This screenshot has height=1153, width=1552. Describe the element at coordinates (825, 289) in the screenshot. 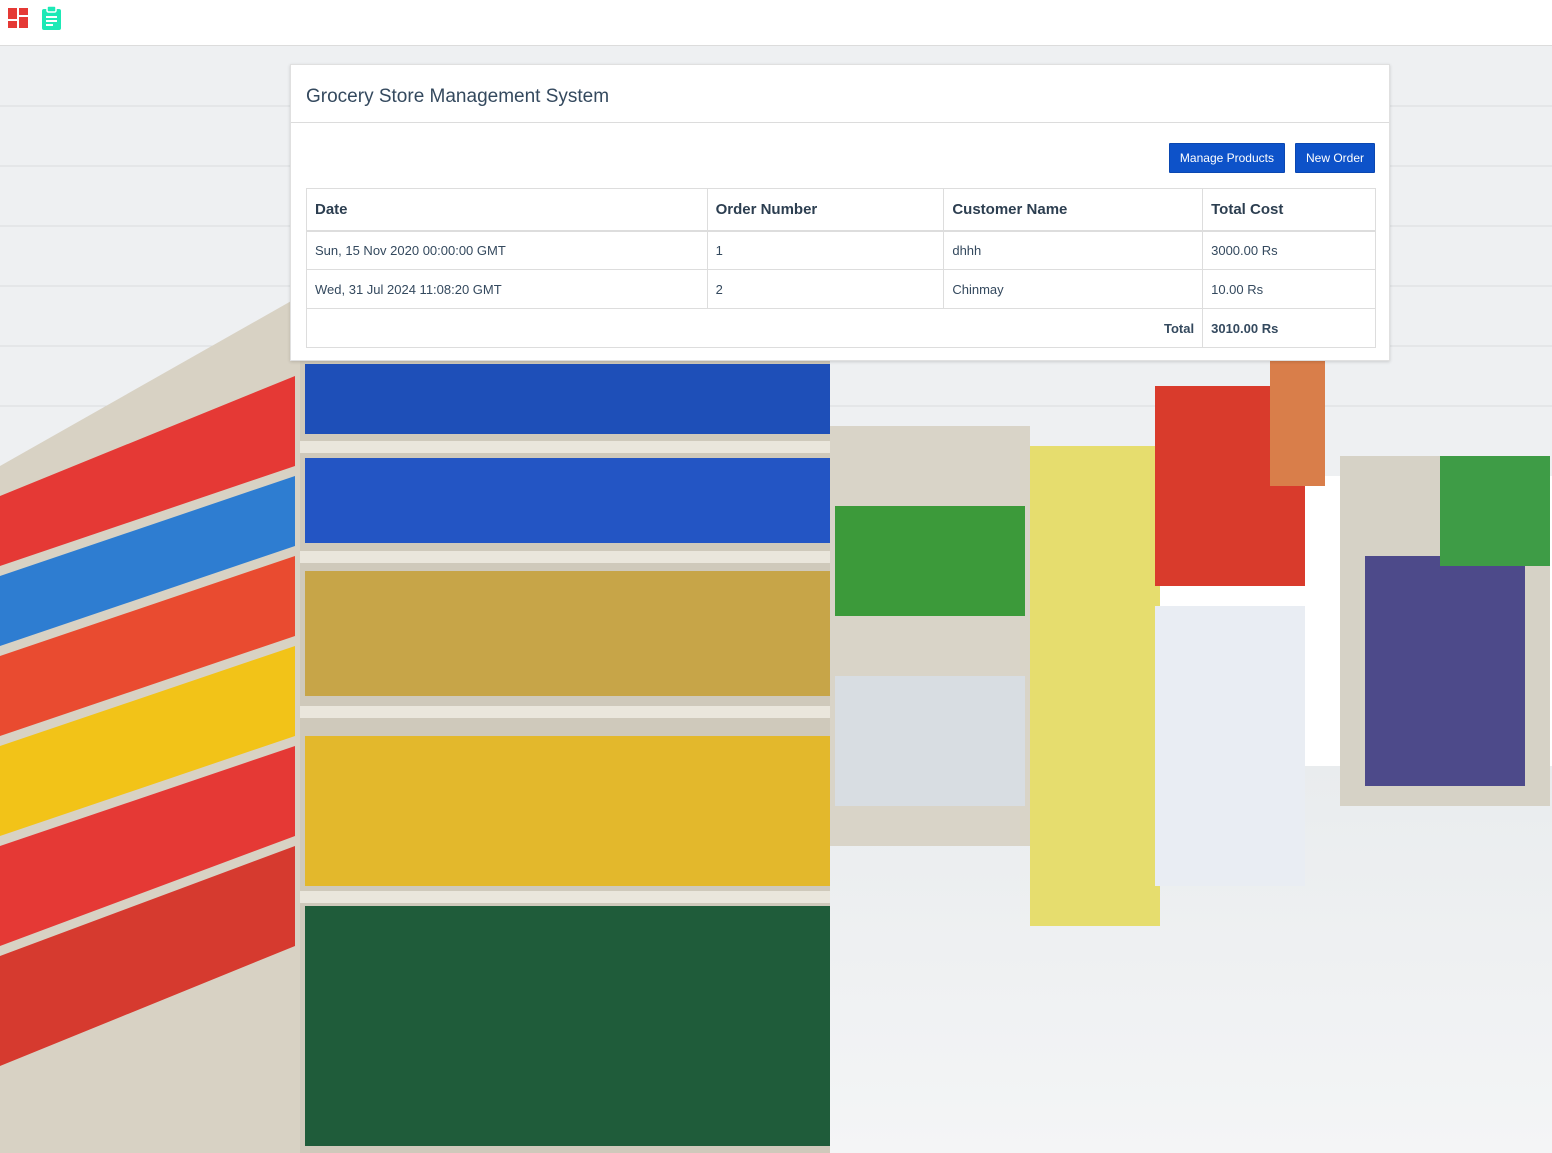

I see `order-number: 2` at that location.